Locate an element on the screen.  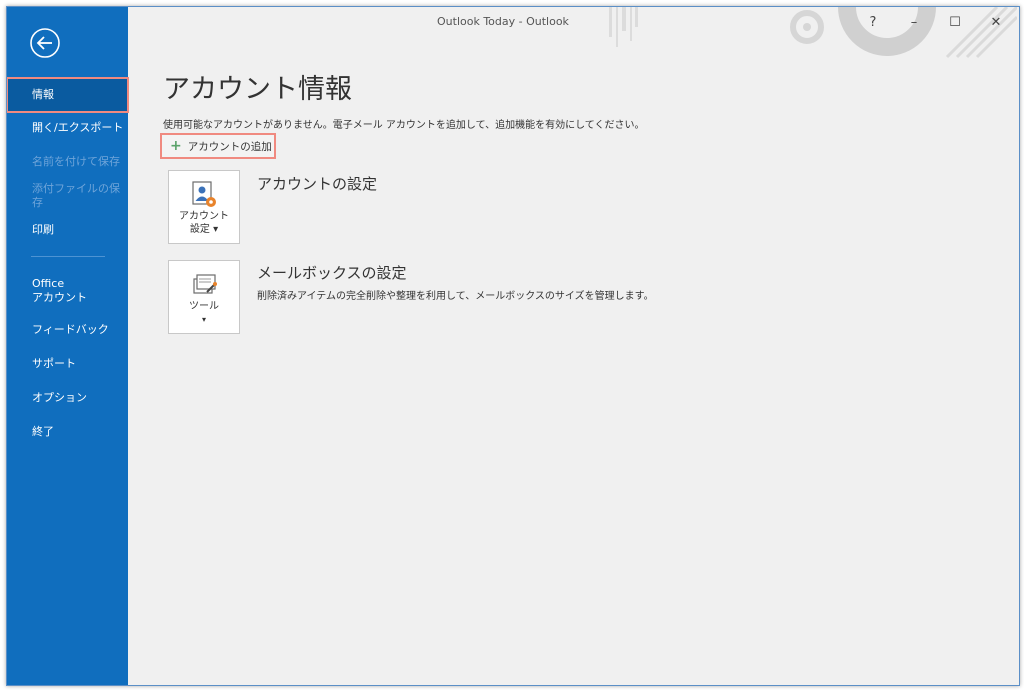
sidebar-item-support: サポート is located at coordinates (67, 364).